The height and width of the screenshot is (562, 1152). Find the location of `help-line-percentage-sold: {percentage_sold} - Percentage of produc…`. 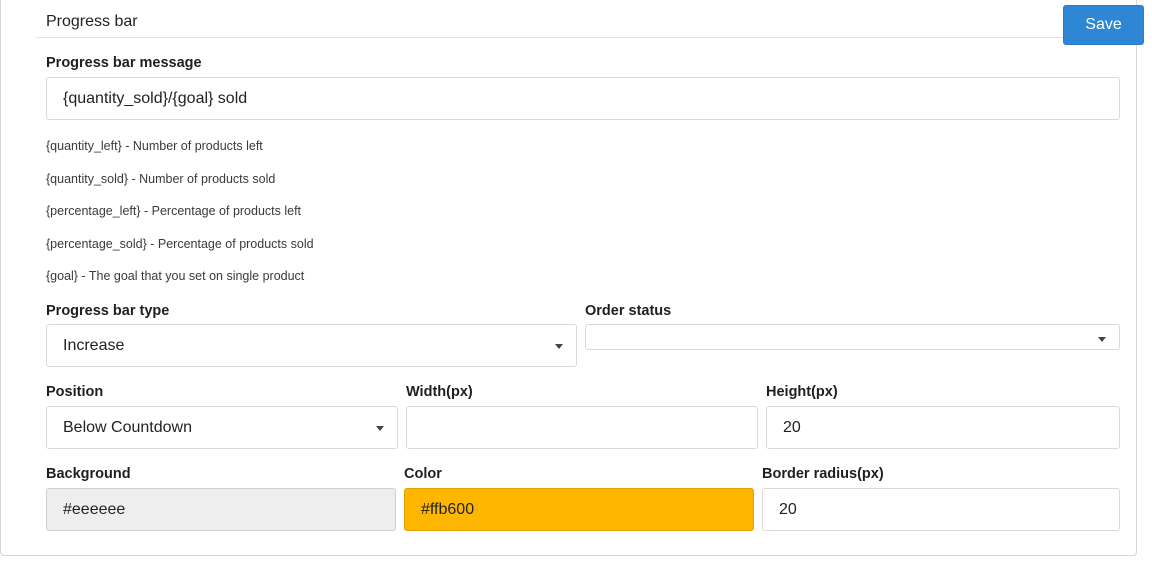

help-line-percentage-sold: {percentage_sold} - Percentage of produc… is located at coordinates (180, 244).